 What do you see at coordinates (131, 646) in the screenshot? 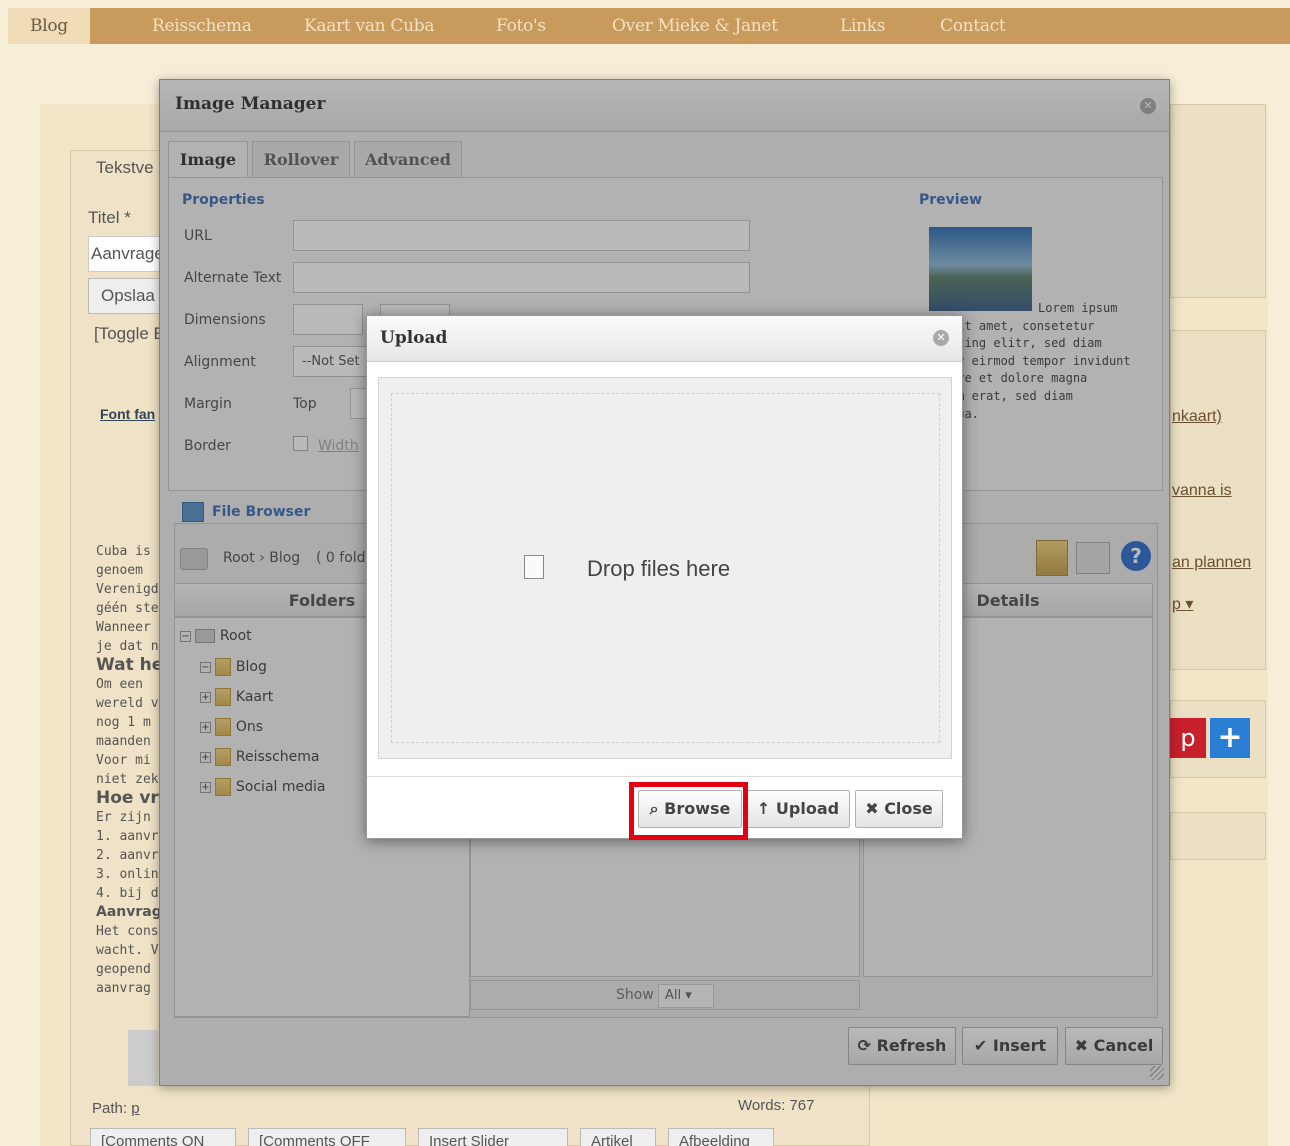
I see `editor-line: je dat ni` at bounding box center [131, 646].